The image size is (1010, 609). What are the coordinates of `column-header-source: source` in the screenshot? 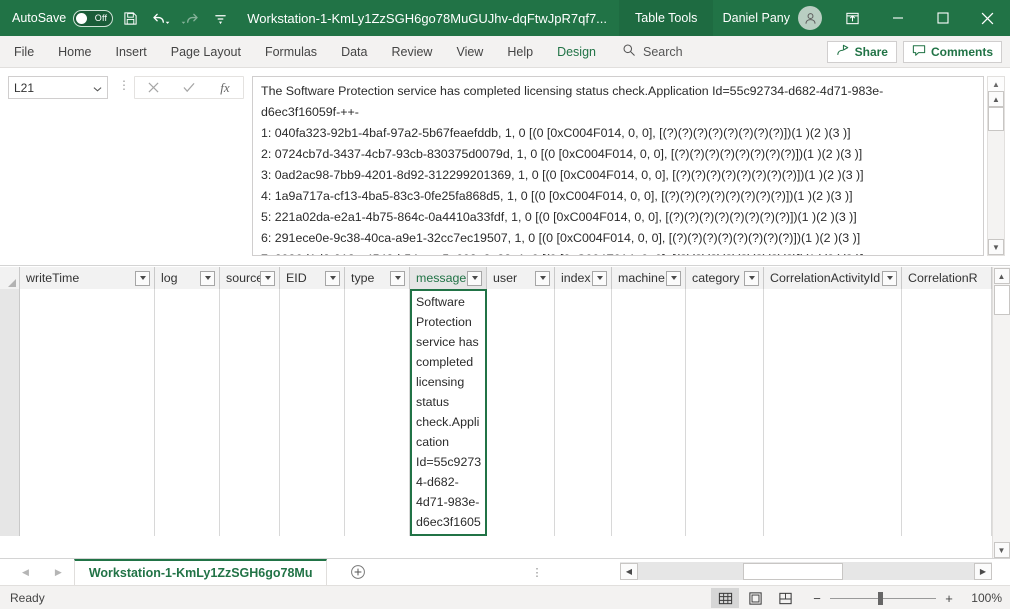 It's located at (250, 278).